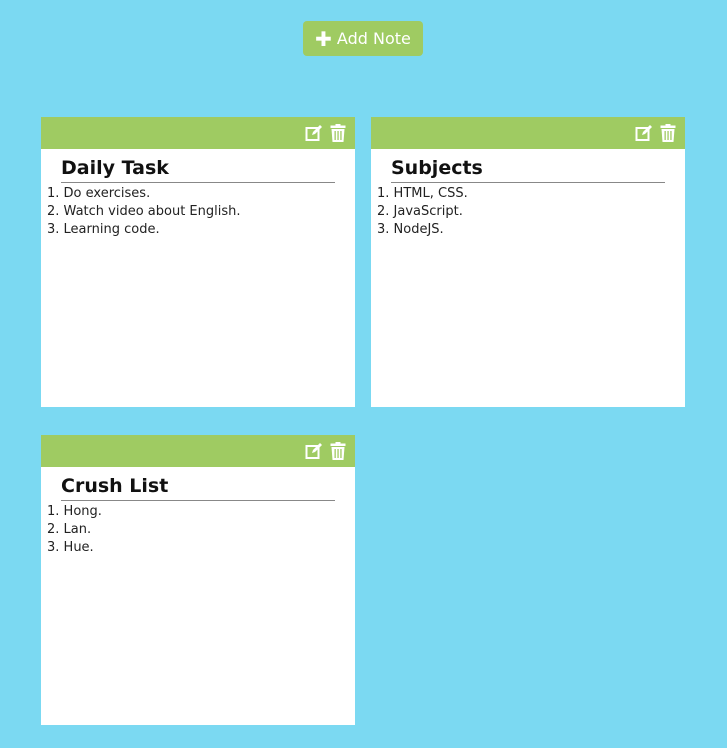 This screenshot has width=727, height=748. I want to click on list-item: Watch video about English., so click(208, 212).